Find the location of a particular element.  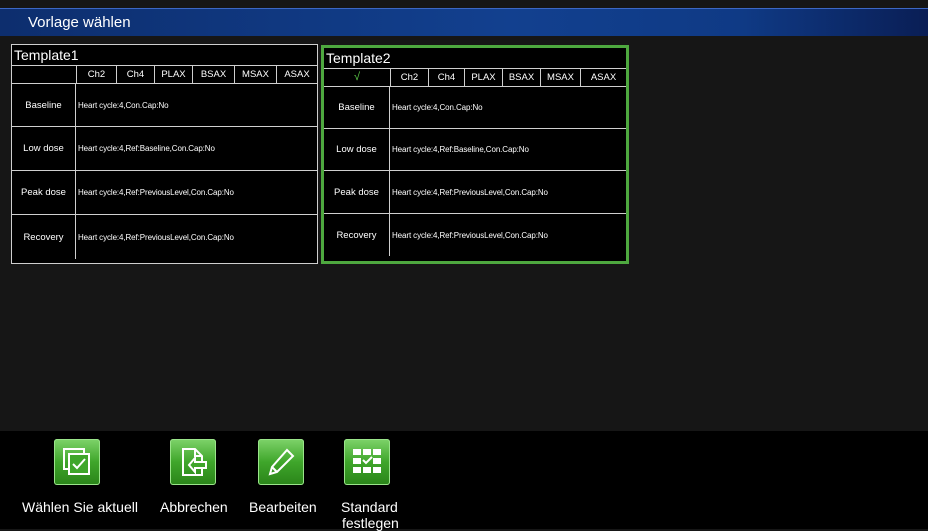

select-current-button is located at coordinates (77, 462).